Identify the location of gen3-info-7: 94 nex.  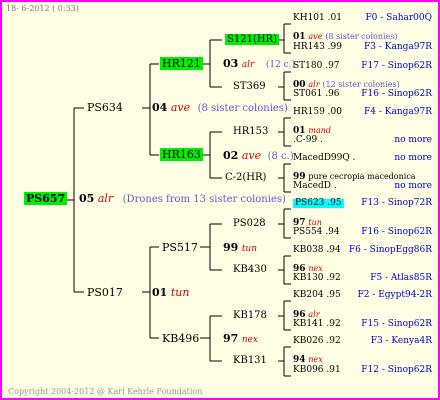
(308, 360).